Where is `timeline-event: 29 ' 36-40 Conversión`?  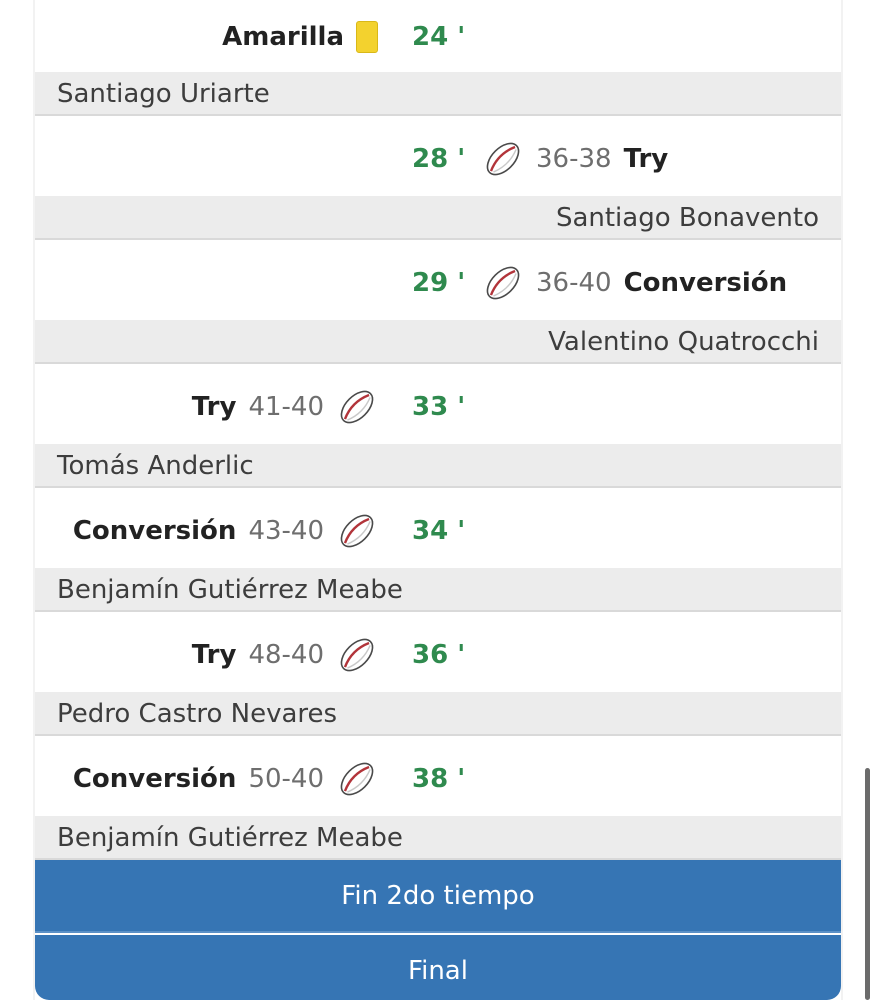
timeline-event: 29 ' 36-40 Conversión is located at coordinates (438, 283).